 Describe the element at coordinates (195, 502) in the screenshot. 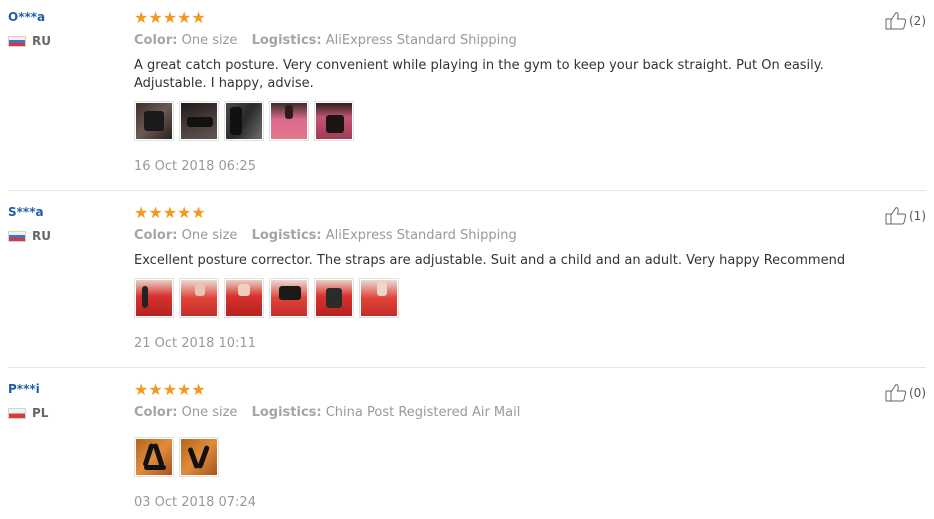

I see `review-date: 03 Oct 2018 07:24` at that location.